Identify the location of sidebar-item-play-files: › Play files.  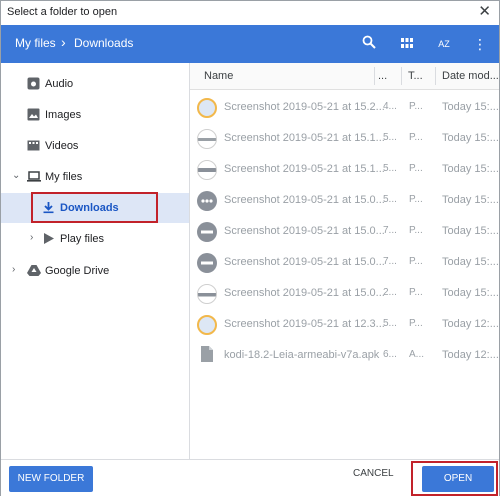
(95, 239).